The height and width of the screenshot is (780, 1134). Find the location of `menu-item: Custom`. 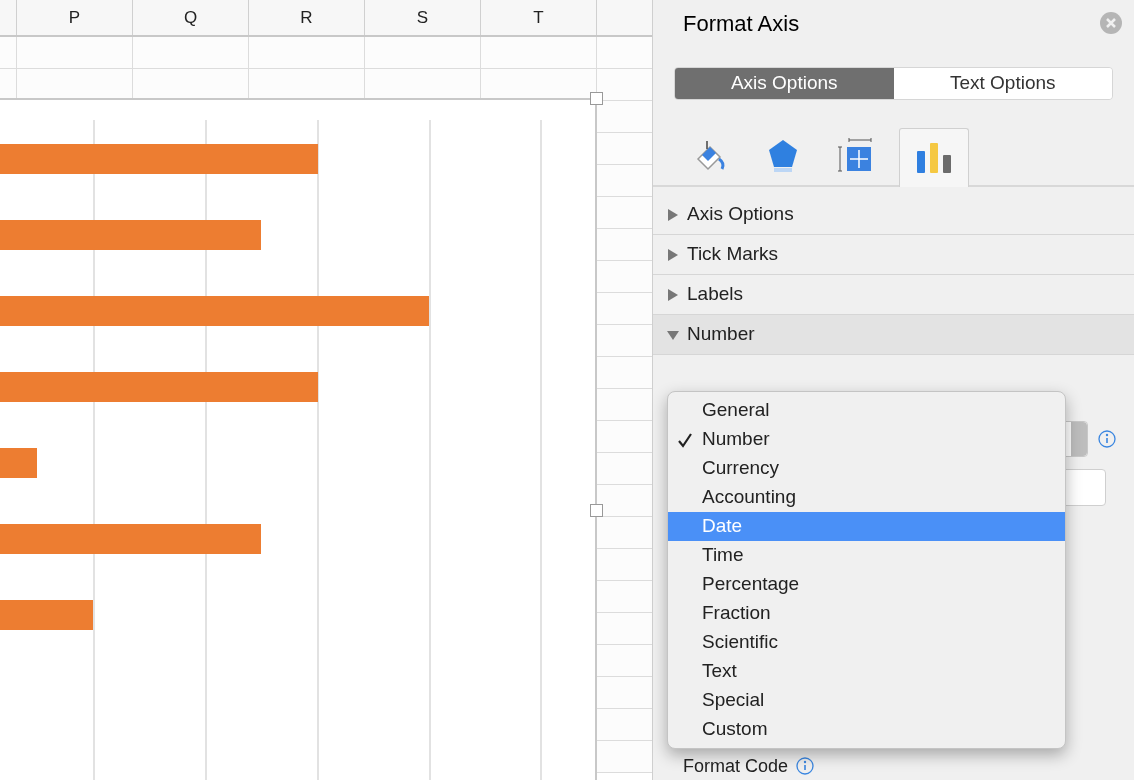

menu-item: Custom is located at coordinates (866, 729).